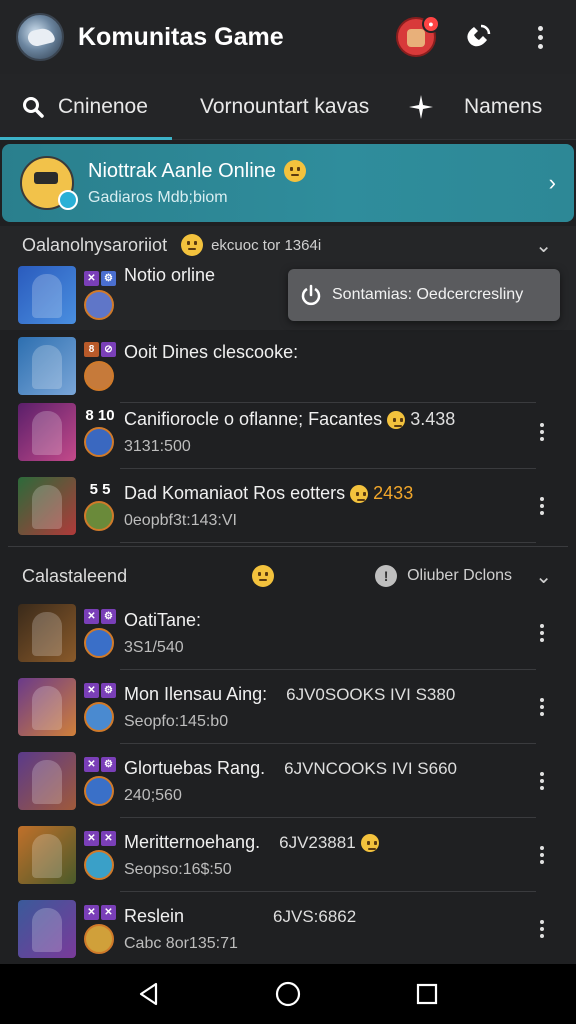 This screenshot has height=1024, width=576. I want to click on list-item-title-row: Meritternoehang. 6JV23881, so click(328, 842).